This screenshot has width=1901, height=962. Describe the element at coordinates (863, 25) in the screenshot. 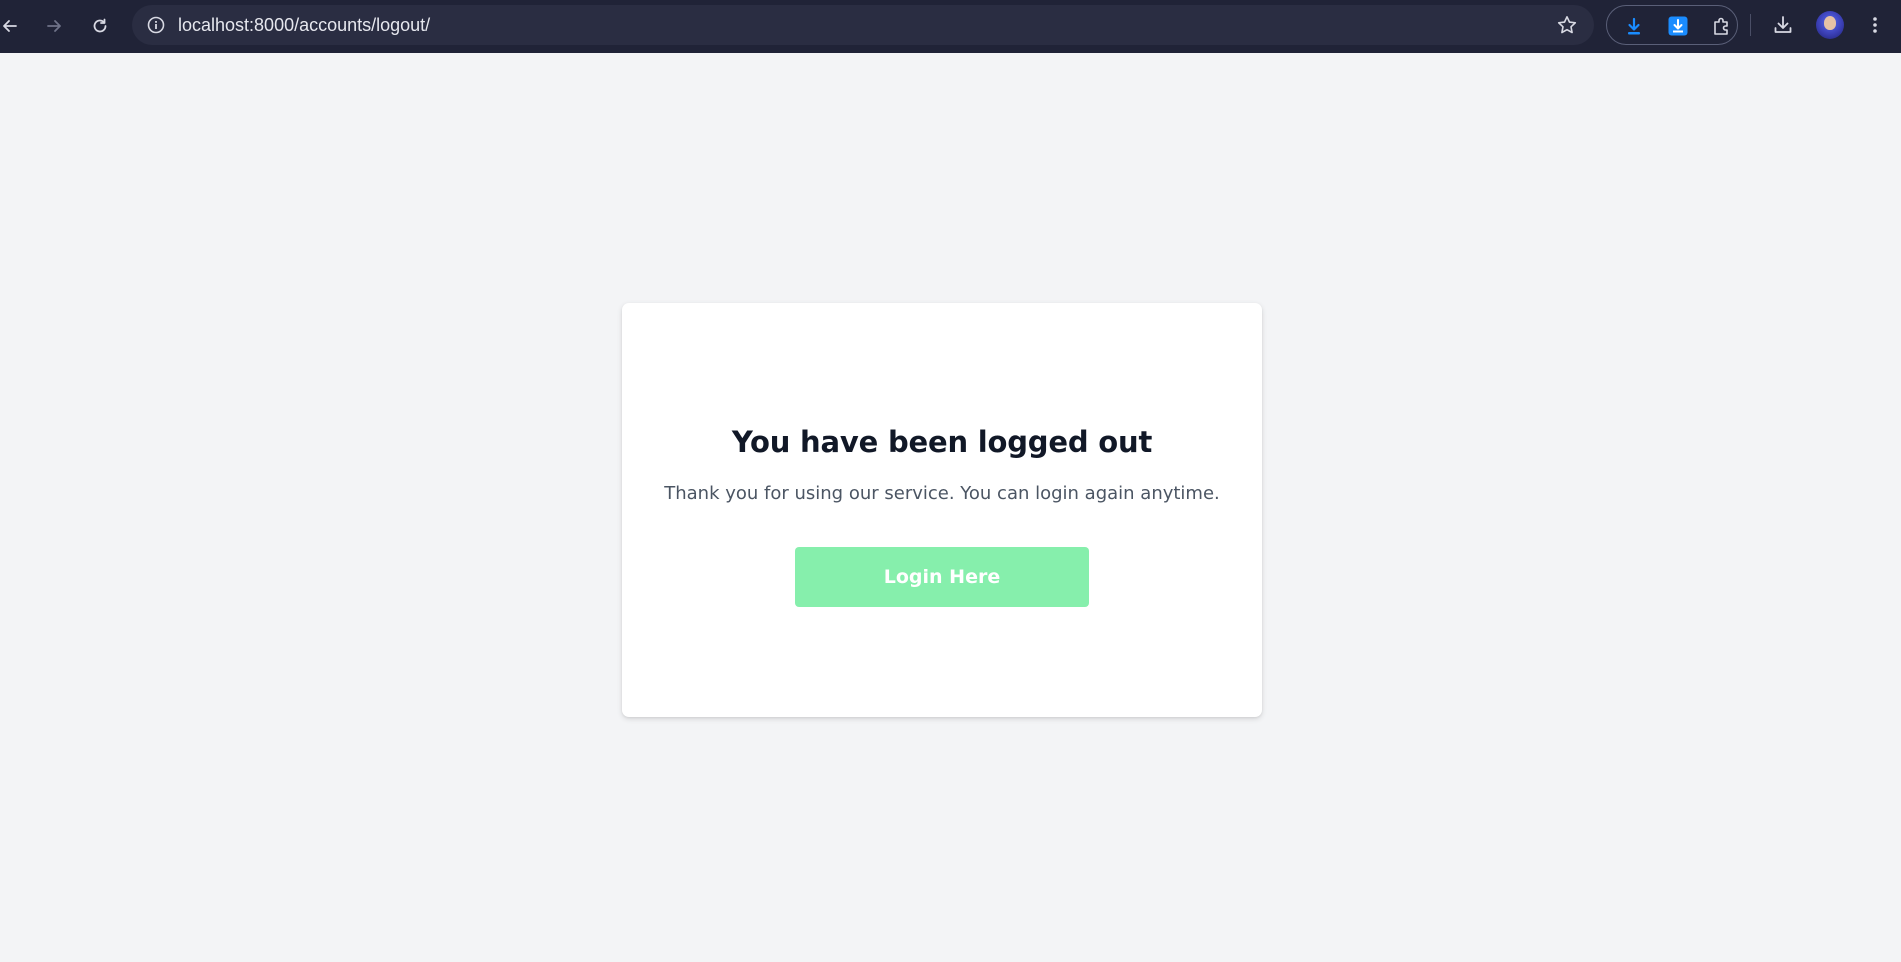

I see `address-bar: localhost:8000/accounts/logout/` at that location.